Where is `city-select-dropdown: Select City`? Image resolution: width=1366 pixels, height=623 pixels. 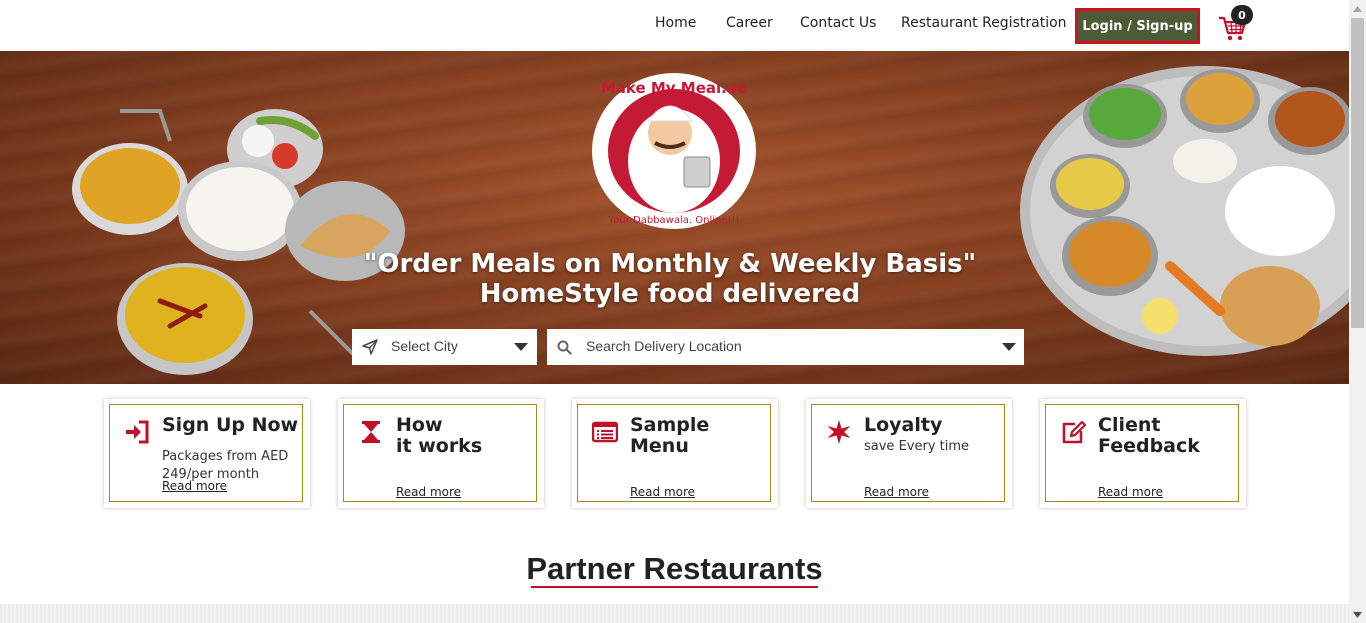 city-select-dropdown: Select City is located at coordinates (444, 347).